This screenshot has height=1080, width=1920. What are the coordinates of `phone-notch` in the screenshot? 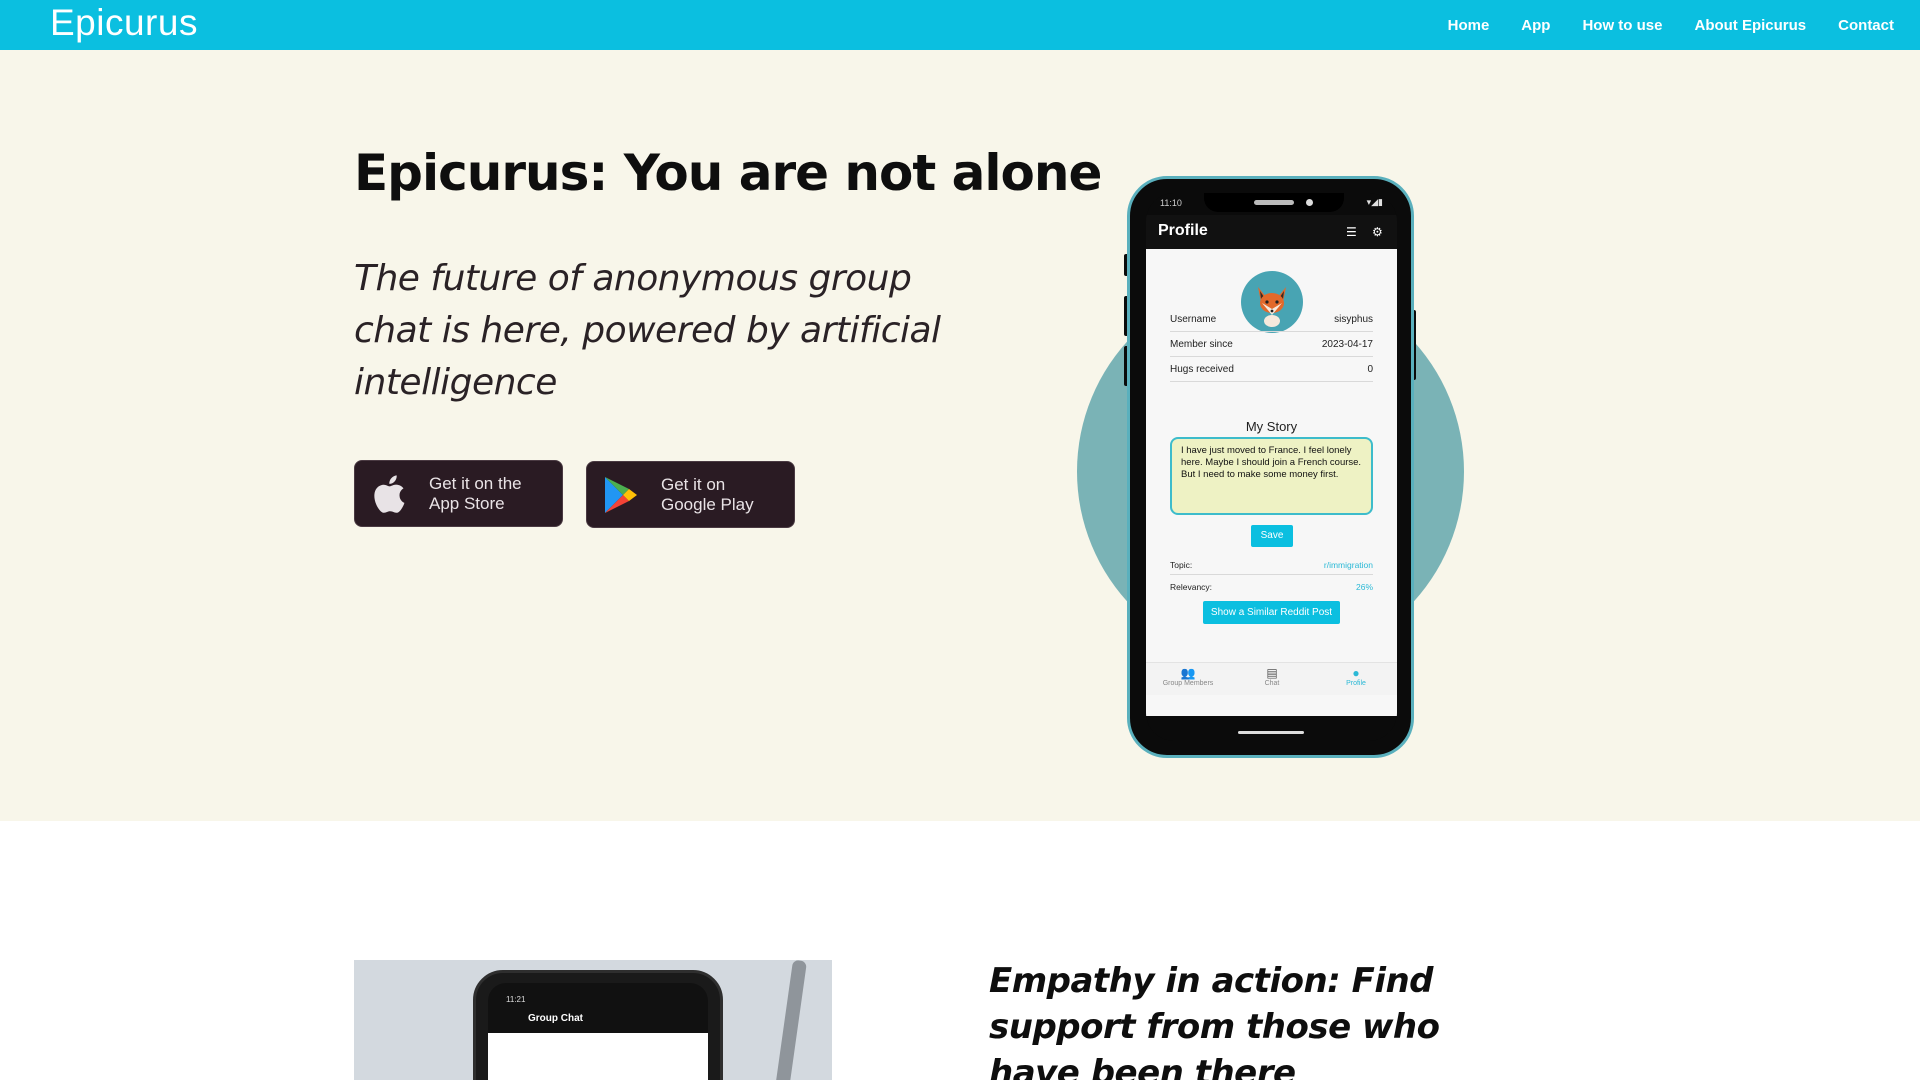 It's located at (1274, 202).